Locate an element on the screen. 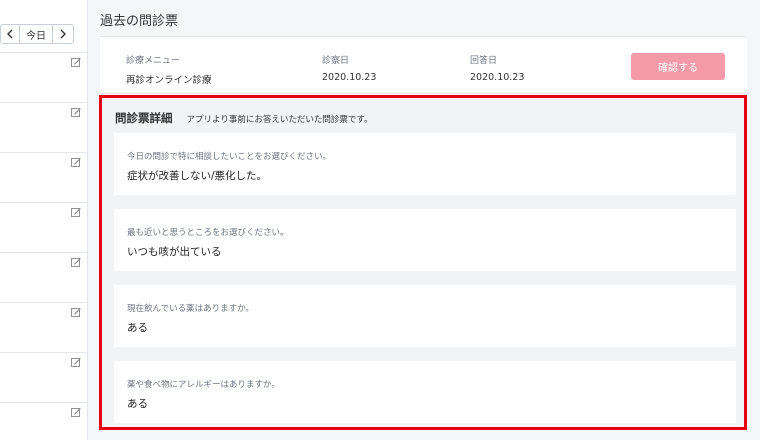 This screenshot has width=760, height=440. answer-date-value: 2020.10.23 is located at coordinates (497, 77).